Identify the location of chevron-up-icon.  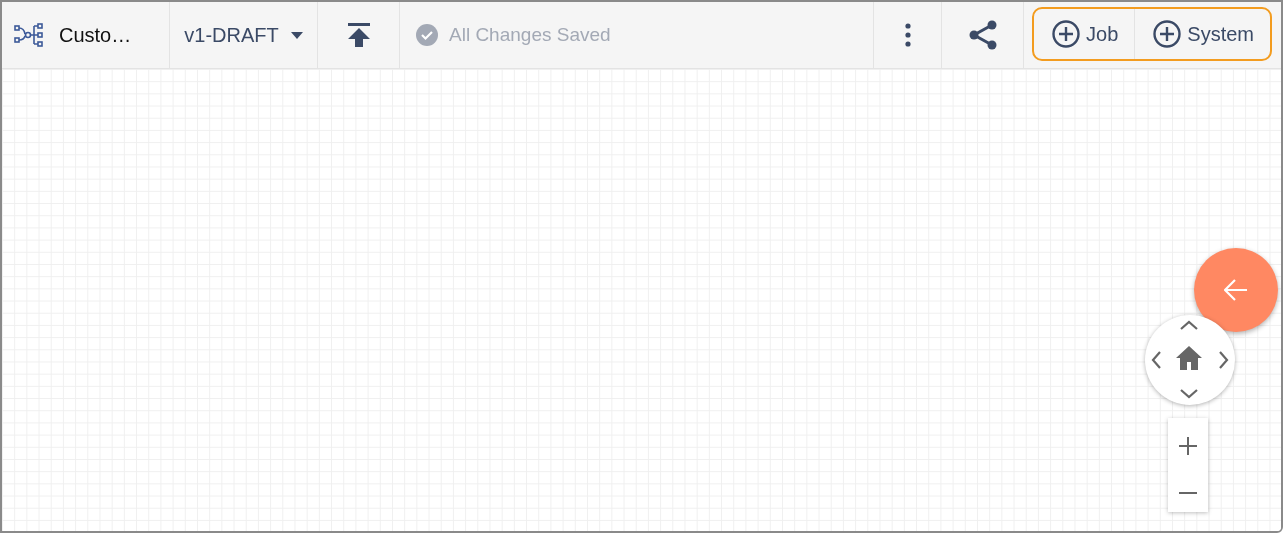
(1189, 325).